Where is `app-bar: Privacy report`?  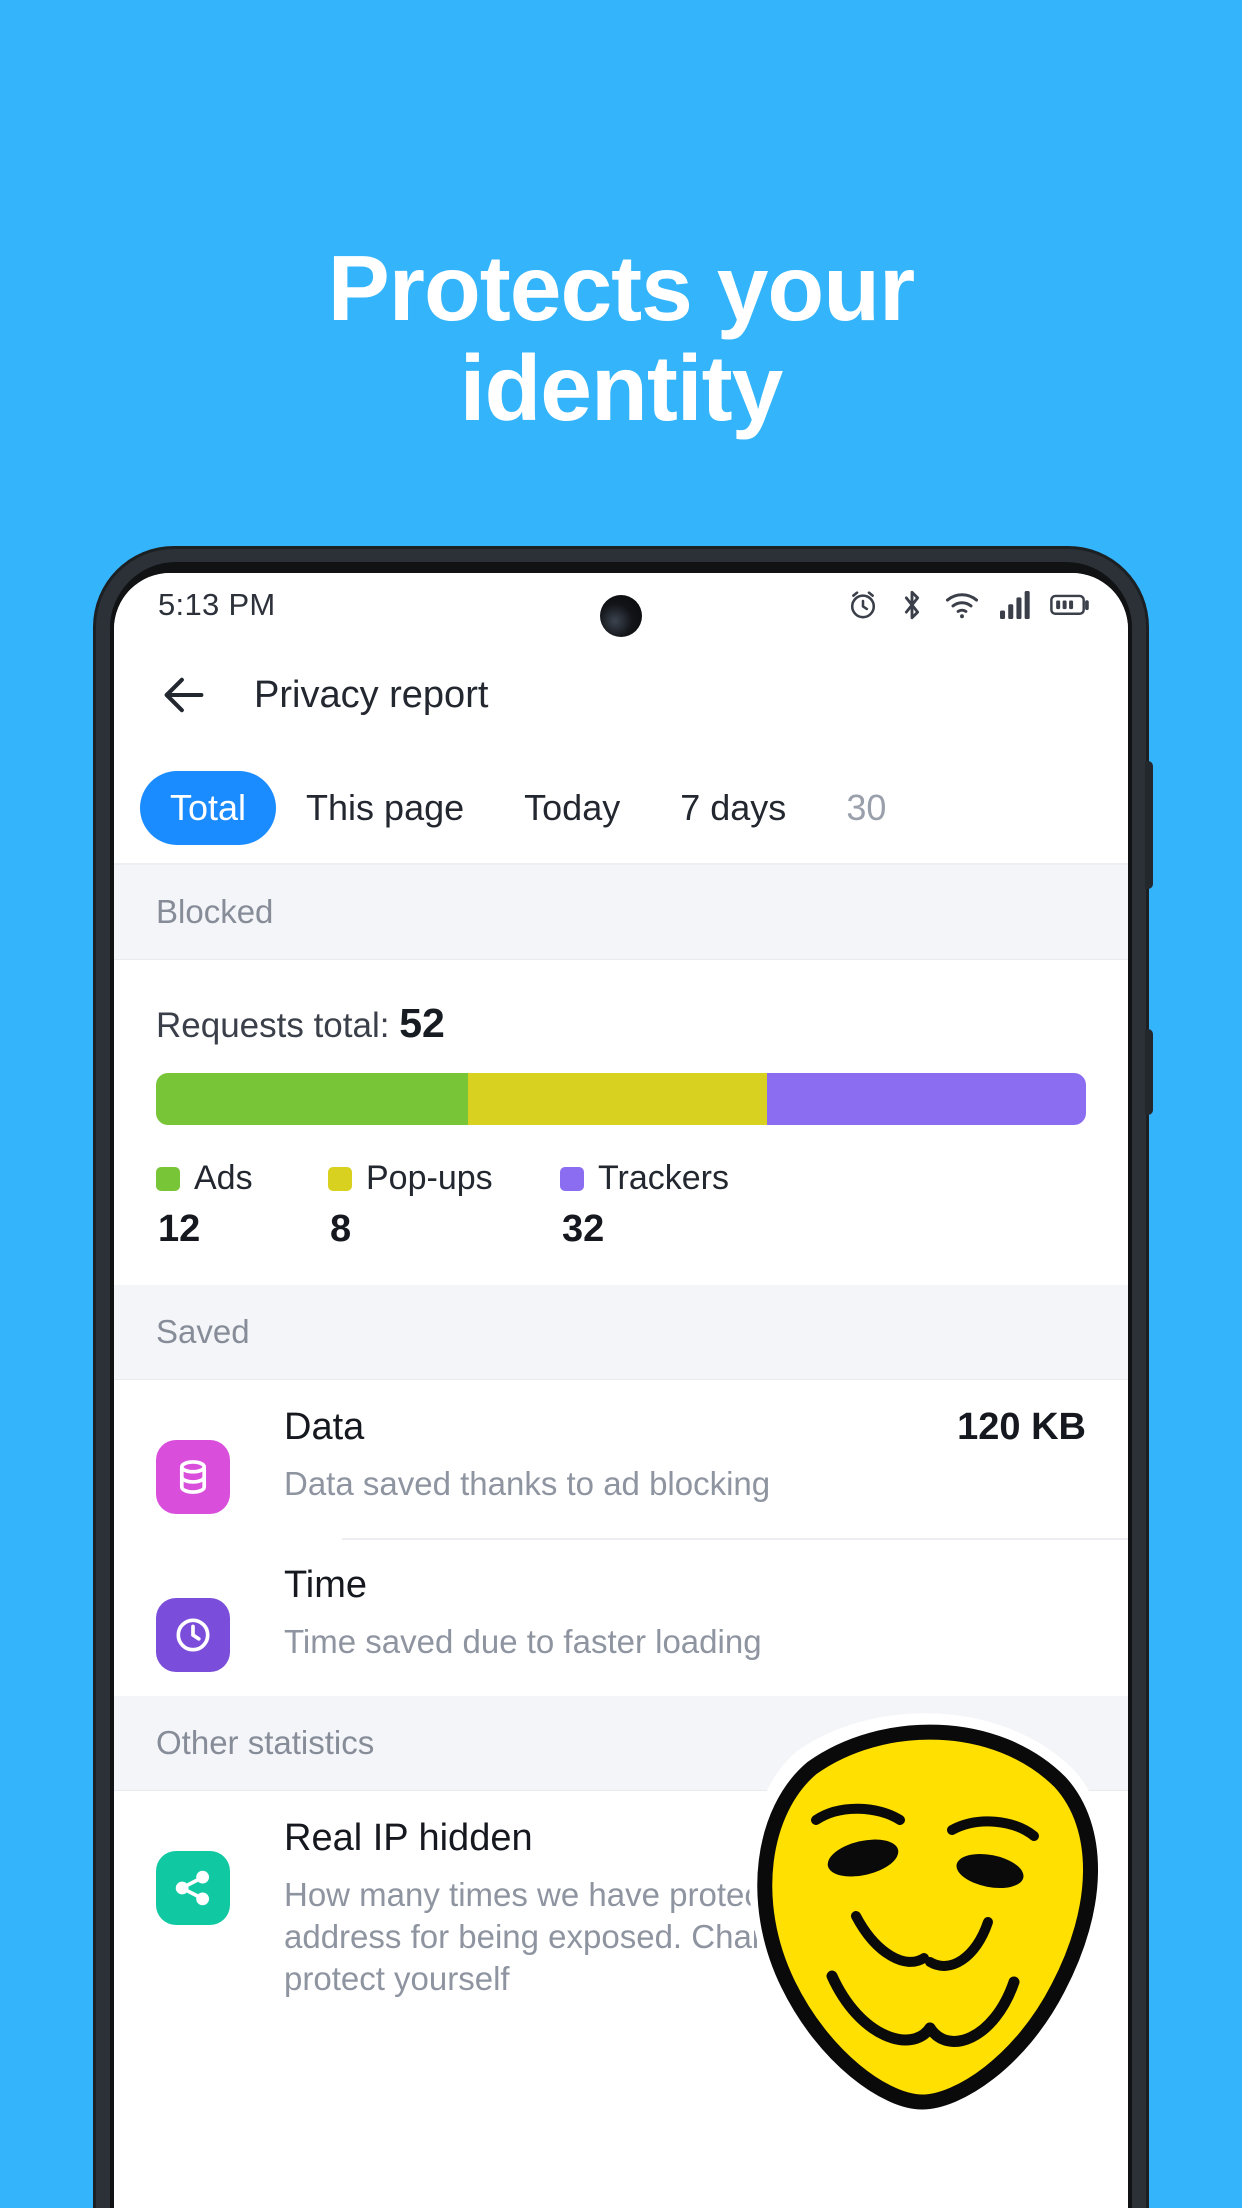
app-bar: Privacy report is located at coordinates (621, 695).